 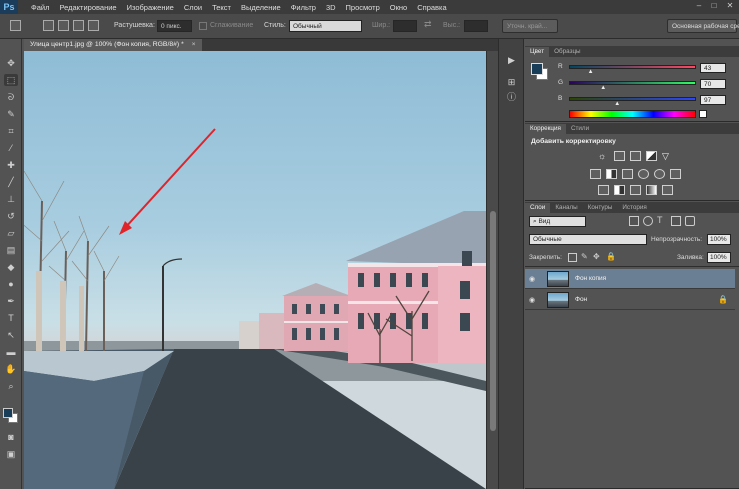 What do you see at coordinates (193, 7) in the screenshot?
I see `menu-layer: Слои` at bounding box center [193, 7].